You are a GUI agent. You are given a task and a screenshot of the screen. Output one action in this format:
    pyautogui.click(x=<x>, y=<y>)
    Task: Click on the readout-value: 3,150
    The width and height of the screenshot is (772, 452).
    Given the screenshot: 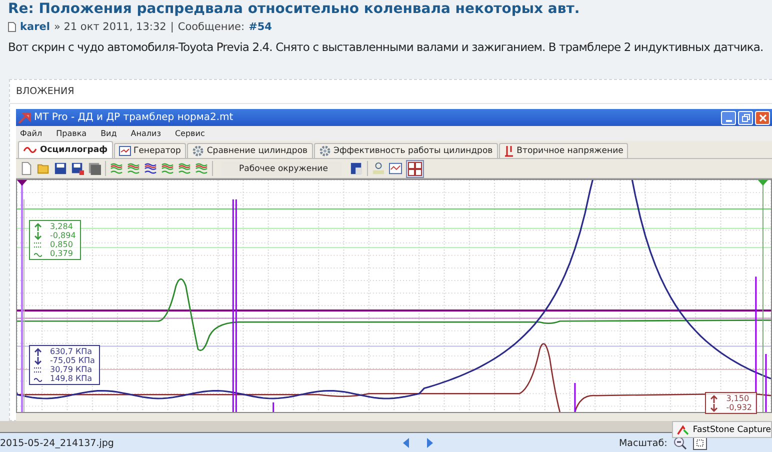 What is the action you would take?
    pyautogui.click(x=738, y=398)
    